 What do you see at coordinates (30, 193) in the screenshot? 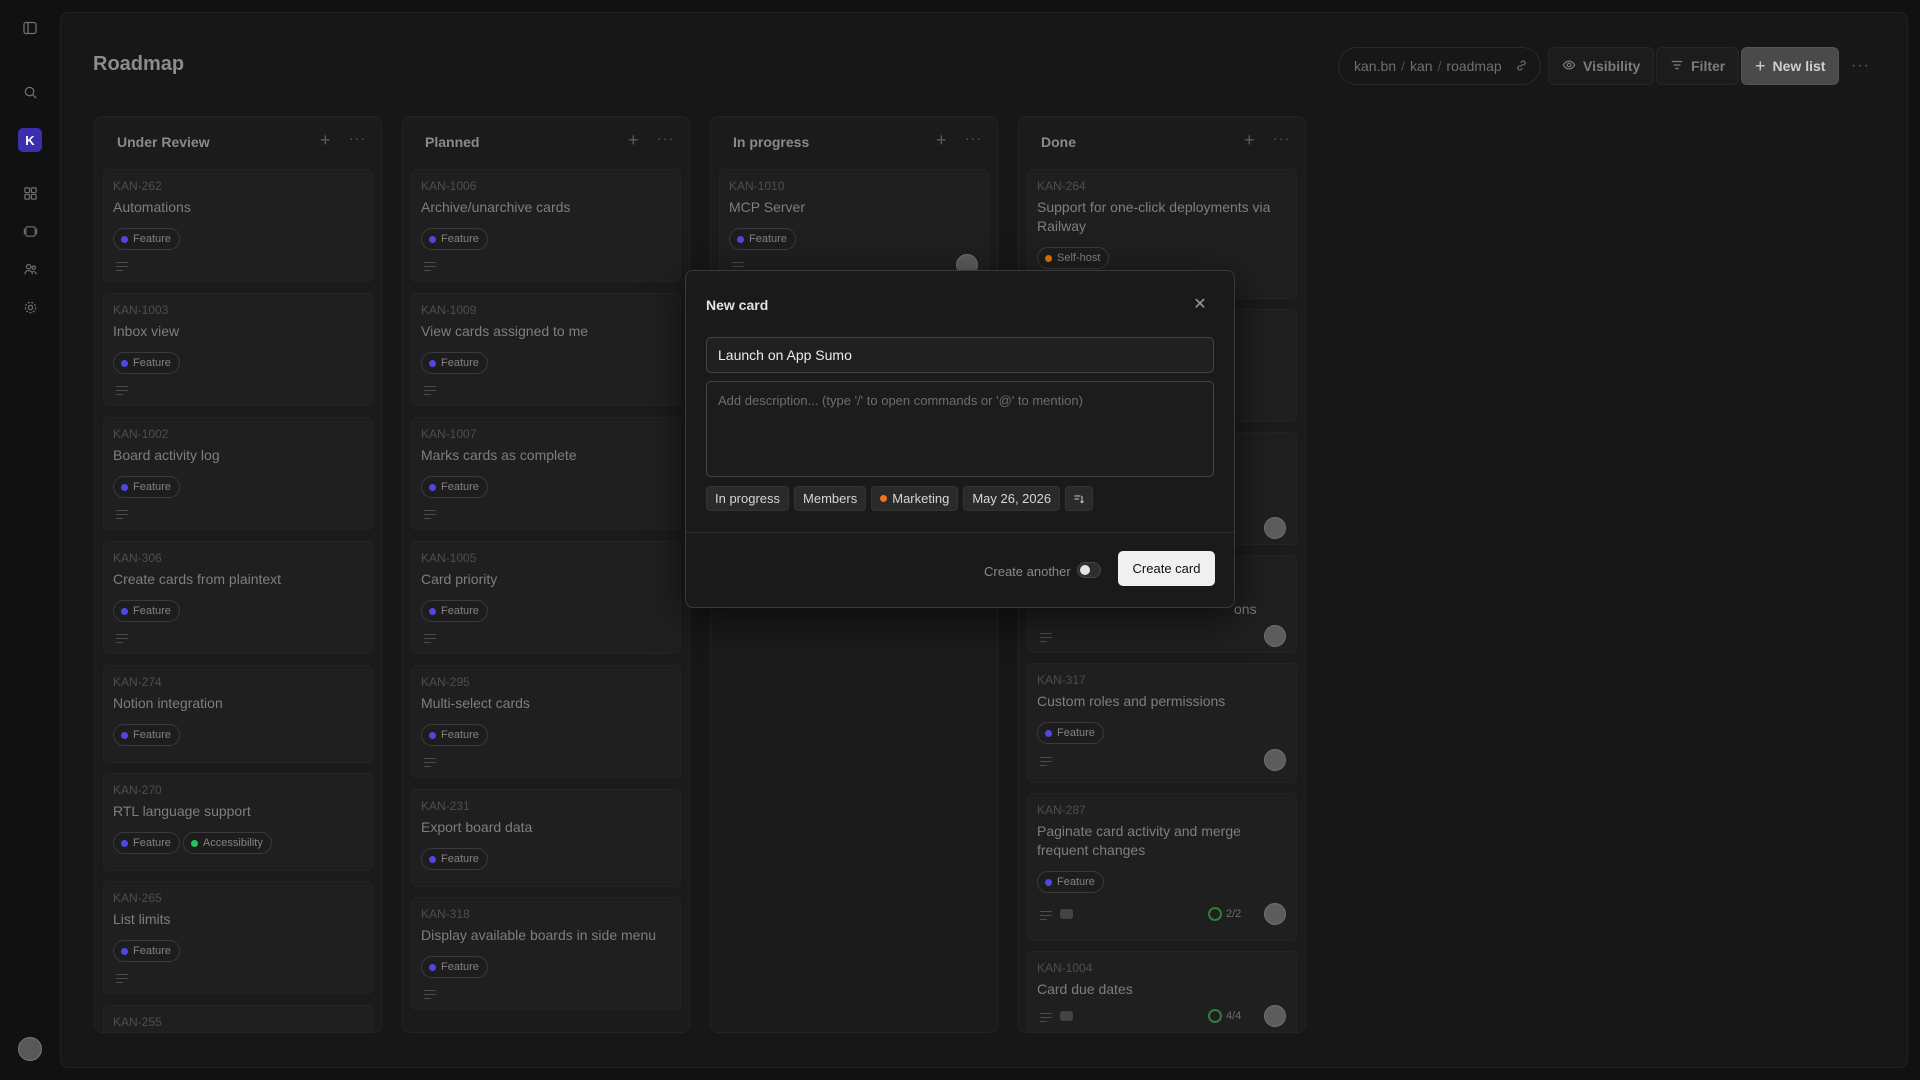
I see `boards-icon` at bounding box center [30, 193].